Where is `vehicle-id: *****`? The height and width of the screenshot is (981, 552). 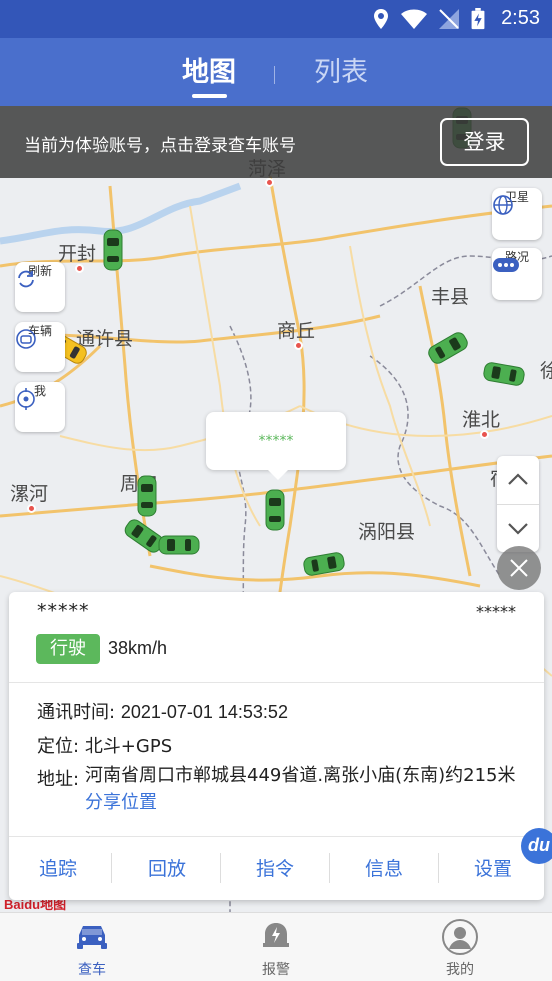
vehicle-id: ***** is located at coordinates (496, 611).